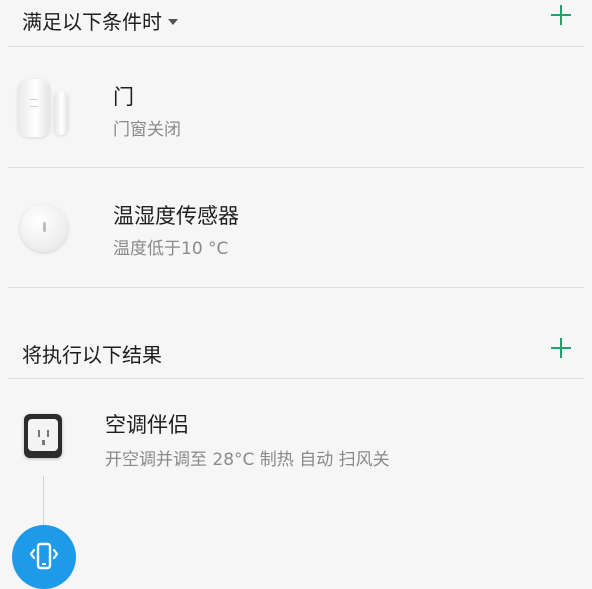  I want to click on add-result-plus-icon, so click(561, 348).